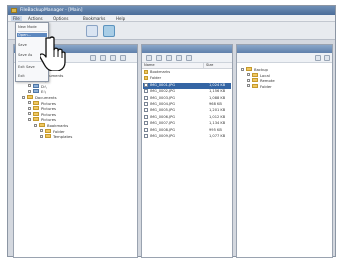 This screenshot has height=266, width=342. What do you see at coordinates (217, 136) in the screenshot?
I see `file-size: 1,077 KB` at bounding box center [217, 136].